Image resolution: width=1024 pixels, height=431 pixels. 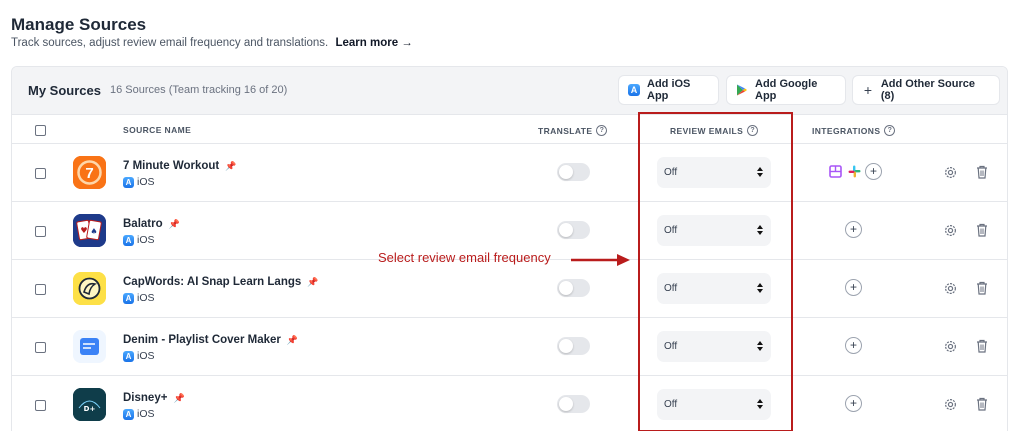 I want to click on translate-header: TRANSLATE, so click(x=565, y=130).